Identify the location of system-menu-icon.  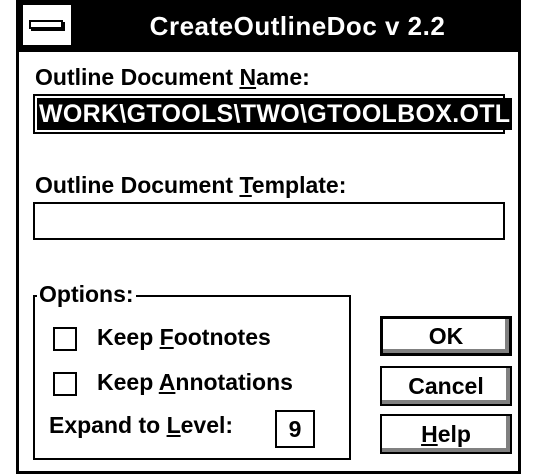
(46, 24).